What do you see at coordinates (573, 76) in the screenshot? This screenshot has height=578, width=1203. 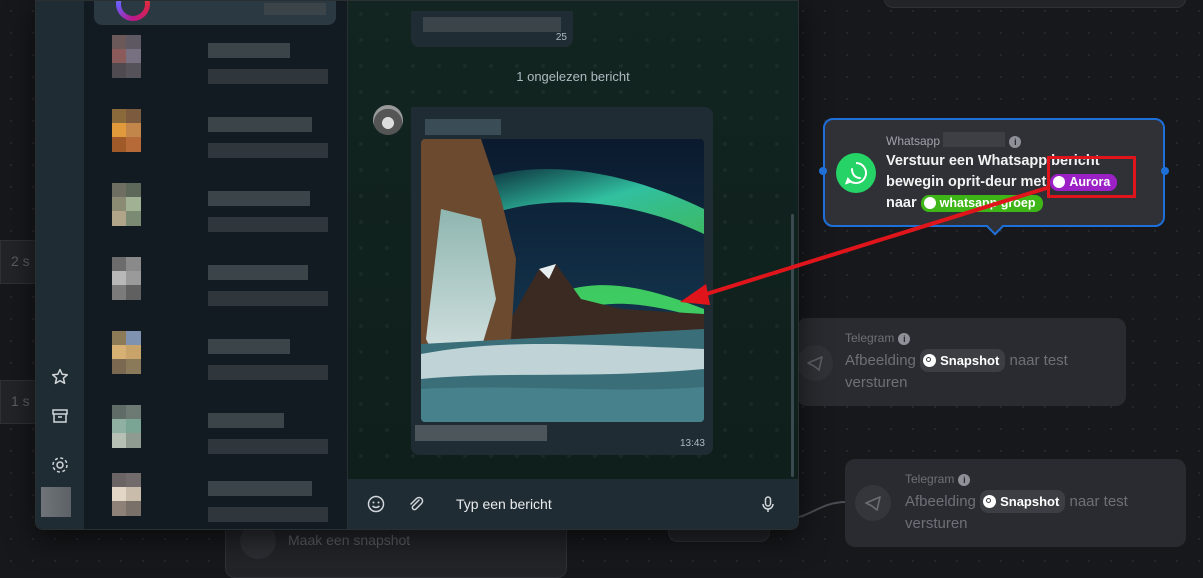 I see `unread-divider: 1 ongelezen bericht` at bounding box center [573, 76].